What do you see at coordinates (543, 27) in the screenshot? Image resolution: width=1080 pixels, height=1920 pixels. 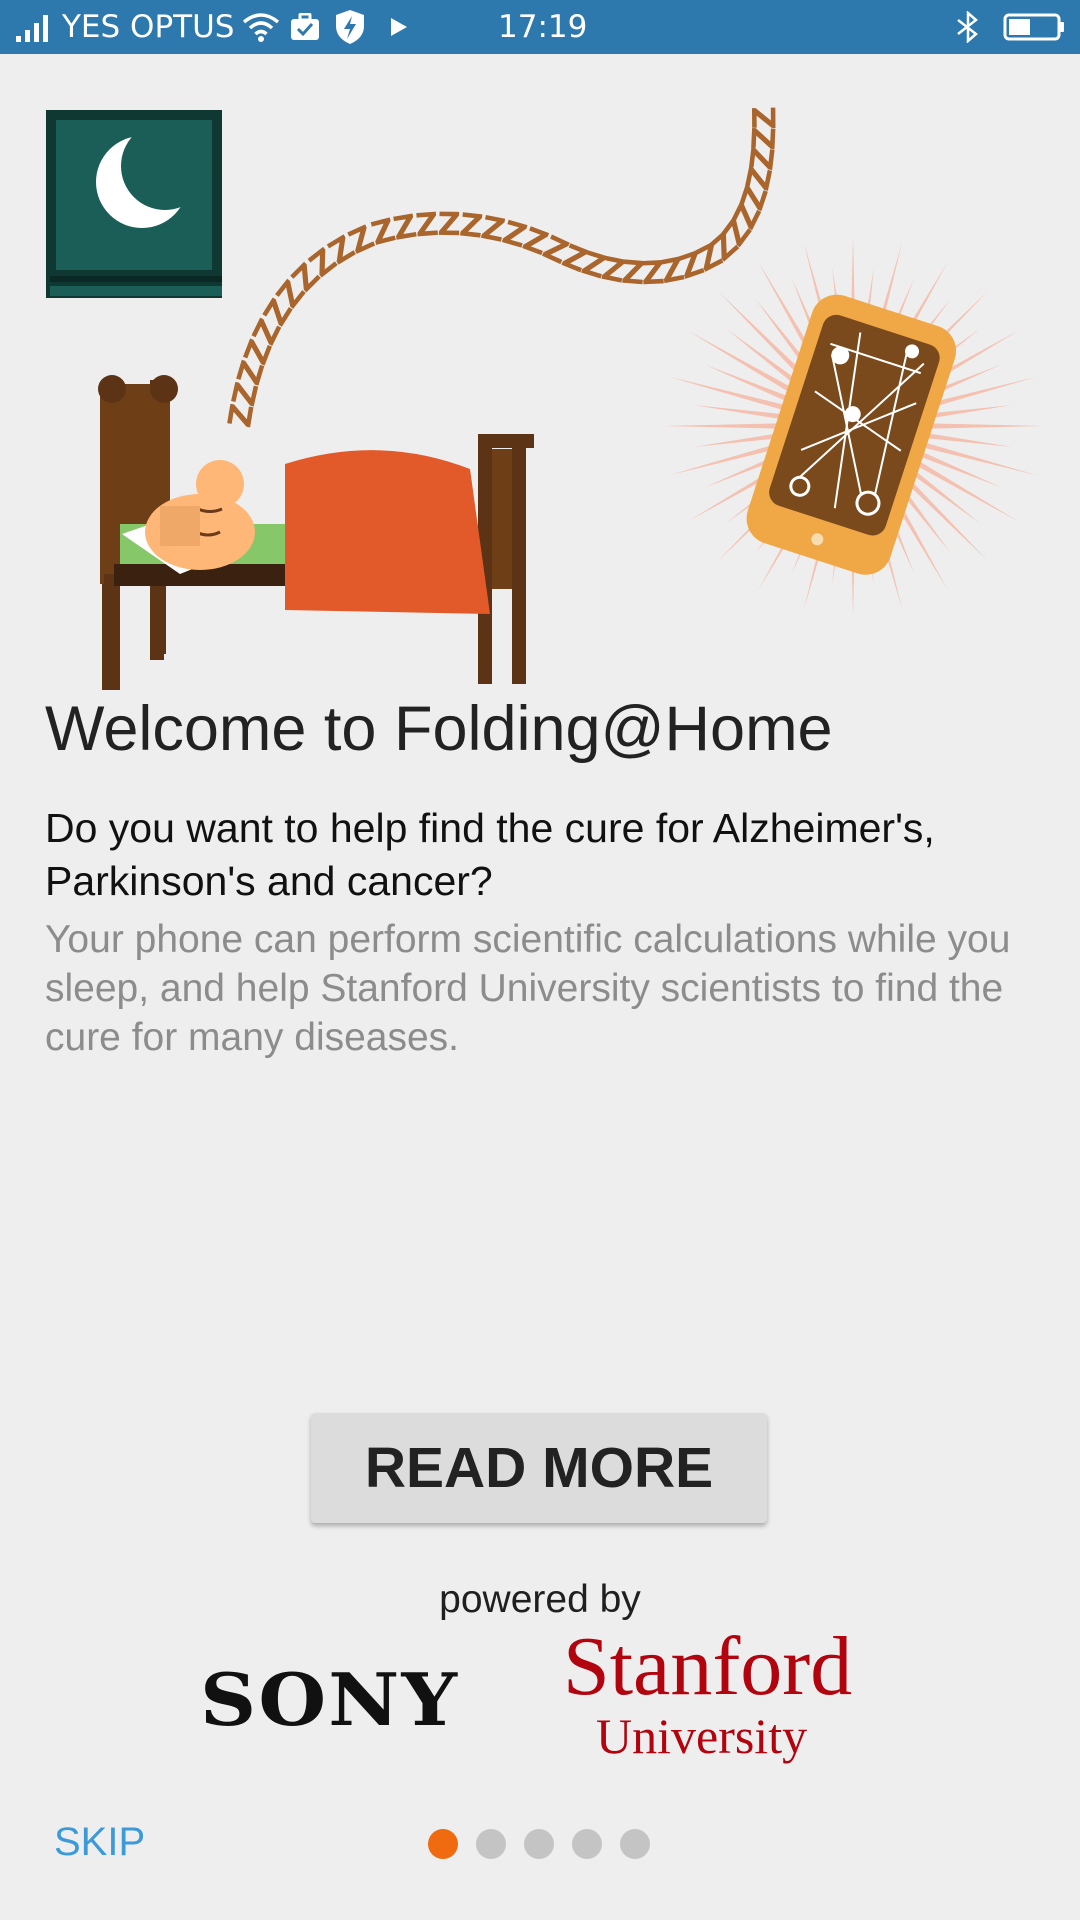 I see `status-time: 17:19` at bounding box center [543, 27].